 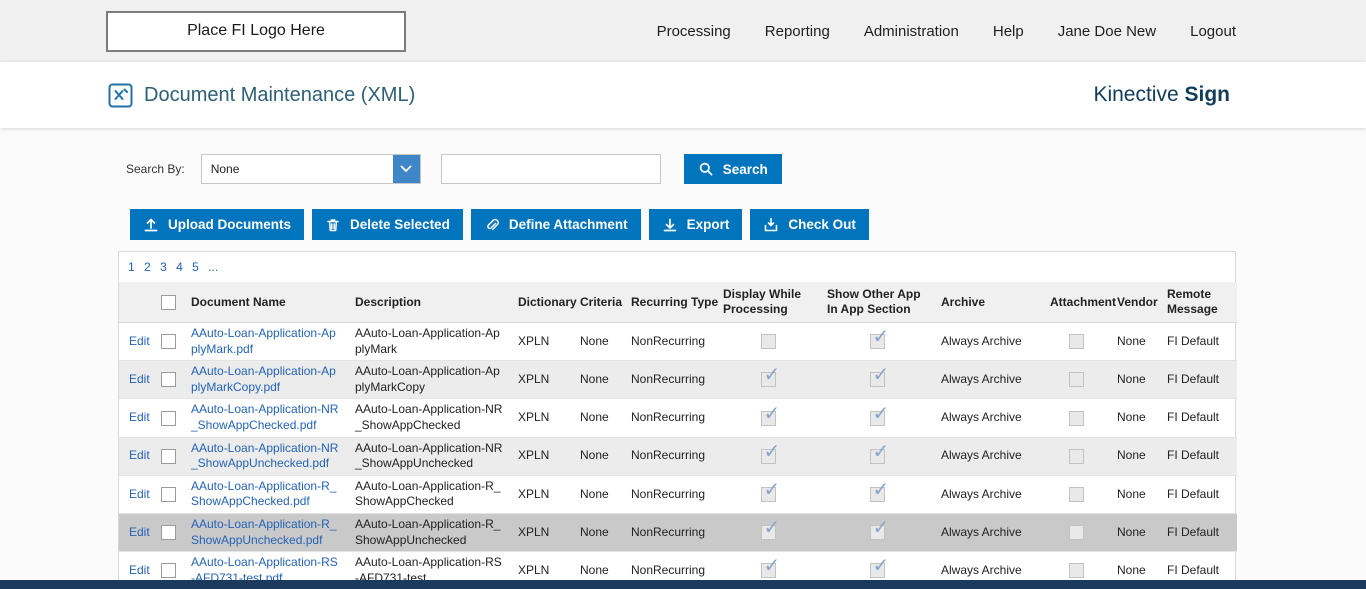 What do you see at coordinates (550, 169) in the screenshot?
I see `search-input` at bounding box center [550, 169].